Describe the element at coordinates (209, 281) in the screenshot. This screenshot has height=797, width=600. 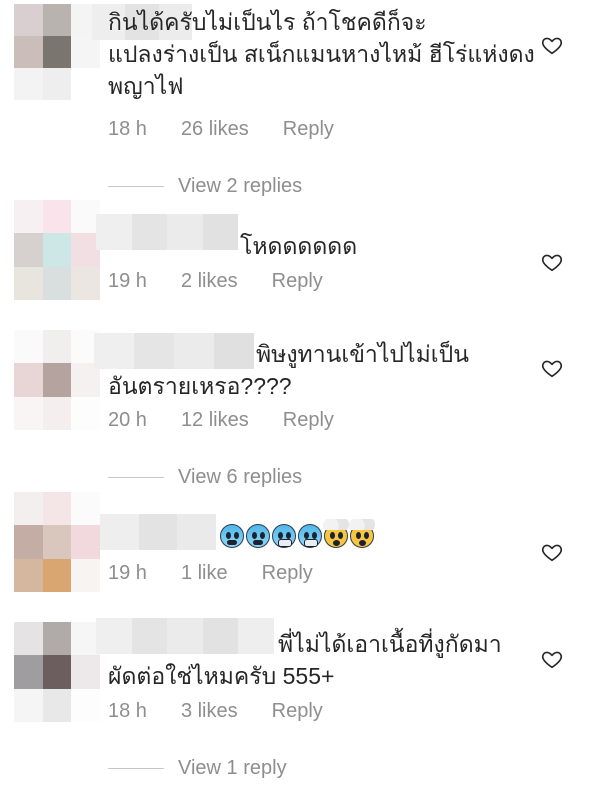
I see `likes-count: 2 likes` at that location.